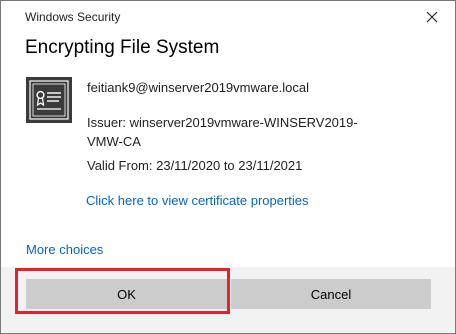 Image resolution: width=456 pixels, height=334 pixels. Describe the element at coordinates (222, 122) in the screenshot. I see `certificate-issuer-line1: Issuer: winserver2019vmware-WINSERV2019-` at that location.